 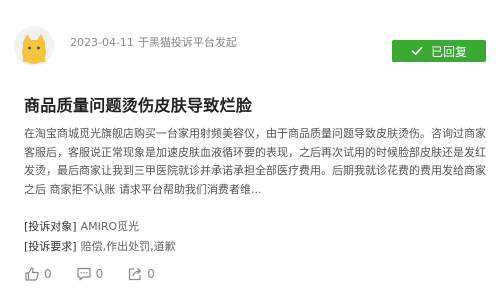 I want to click on comment-count: 0, so click(x=99, y=274).